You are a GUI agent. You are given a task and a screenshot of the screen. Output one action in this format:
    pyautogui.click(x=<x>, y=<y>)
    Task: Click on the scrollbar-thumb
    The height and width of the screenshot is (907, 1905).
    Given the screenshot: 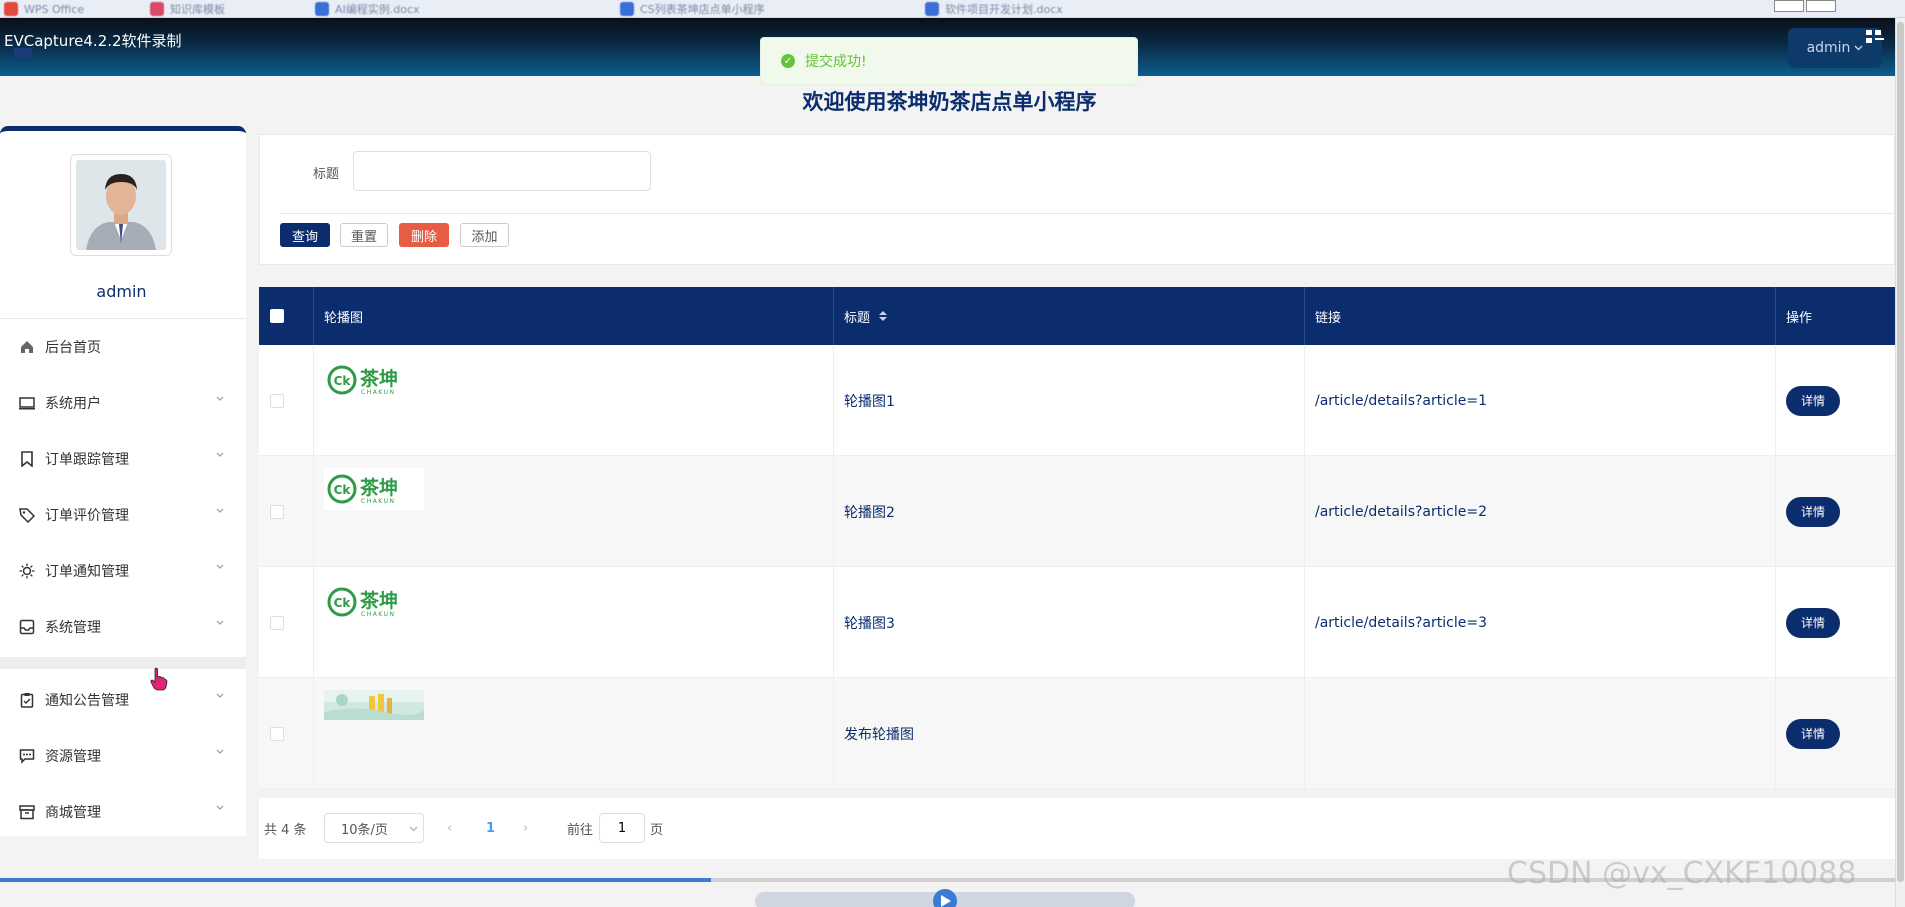 What is the action you would take?
    pyautogui.click(x=1900, y=452)
    